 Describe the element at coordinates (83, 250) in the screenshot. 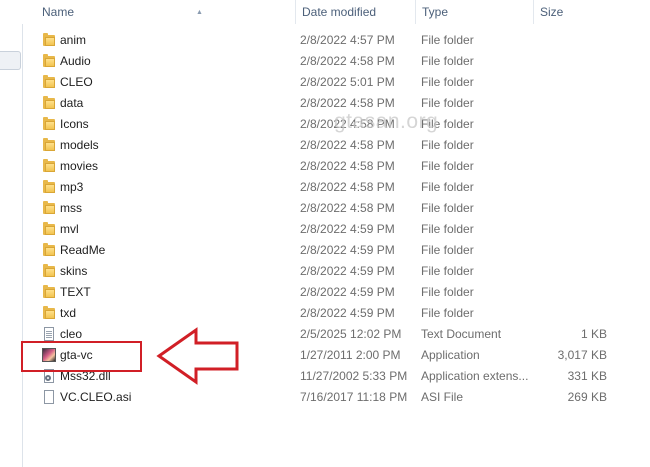

I see `file-name: ReadMe` at that location.